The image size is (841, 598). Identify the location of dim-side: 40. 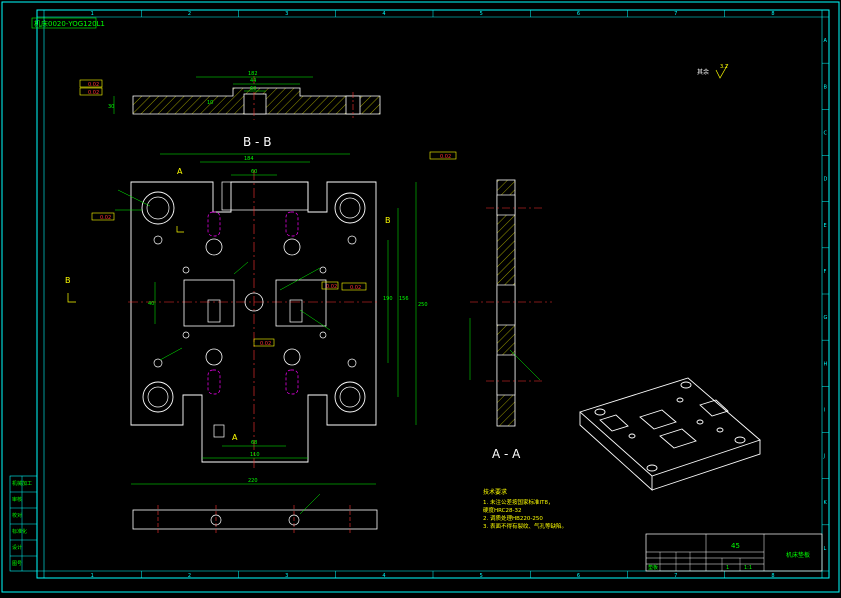
(151, 304).